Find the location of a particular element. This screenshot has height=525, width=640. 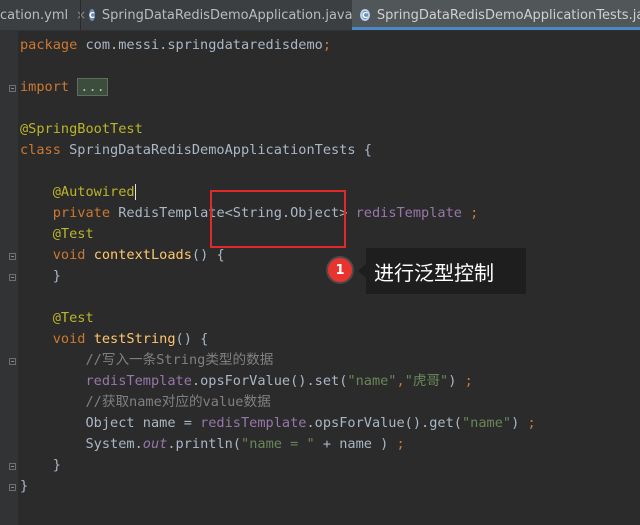

tab-label: SpringDataRedisDemoApplication.java is located at coordinates (227, 15).